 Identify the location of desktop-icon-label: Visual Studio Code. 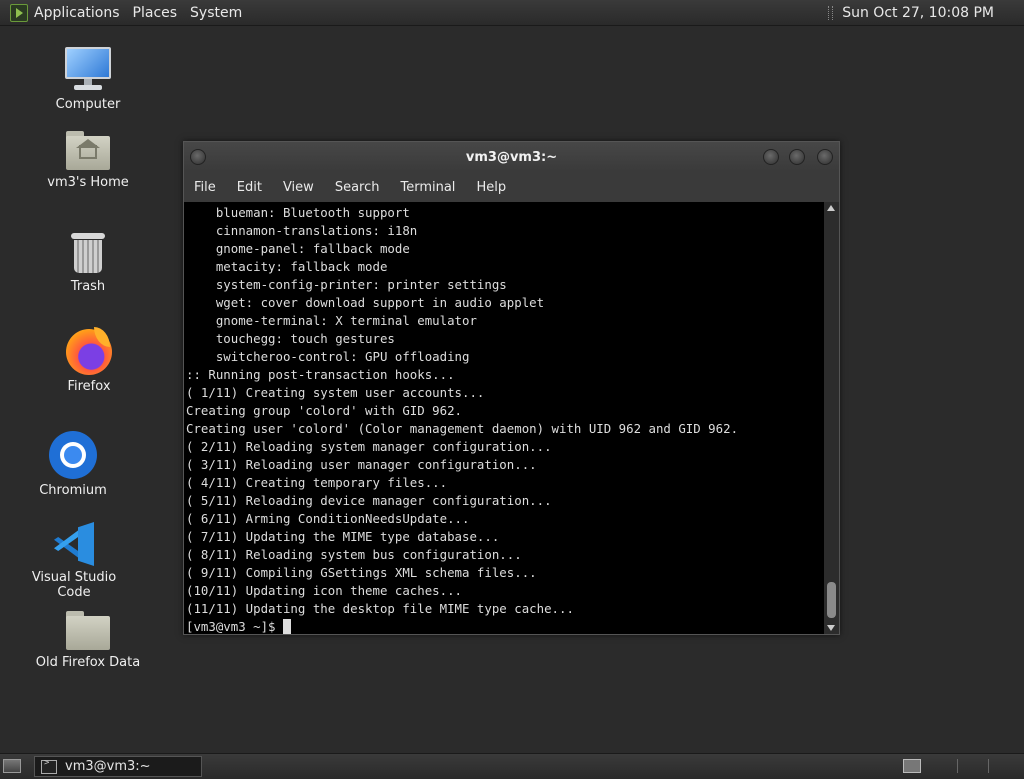
(74, 585).